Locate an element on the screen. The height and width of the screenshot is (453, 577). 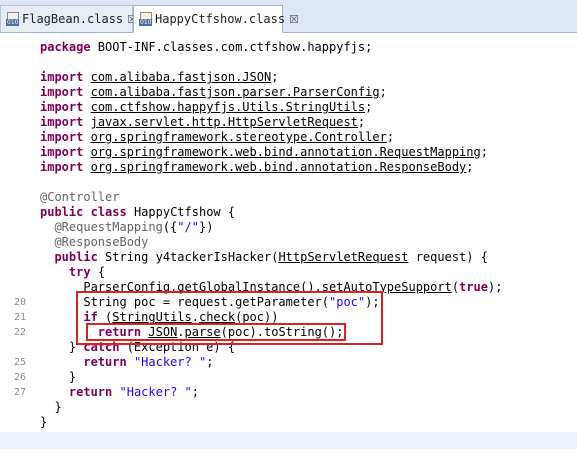
code-line: try { is located at coordinates (87, 272).